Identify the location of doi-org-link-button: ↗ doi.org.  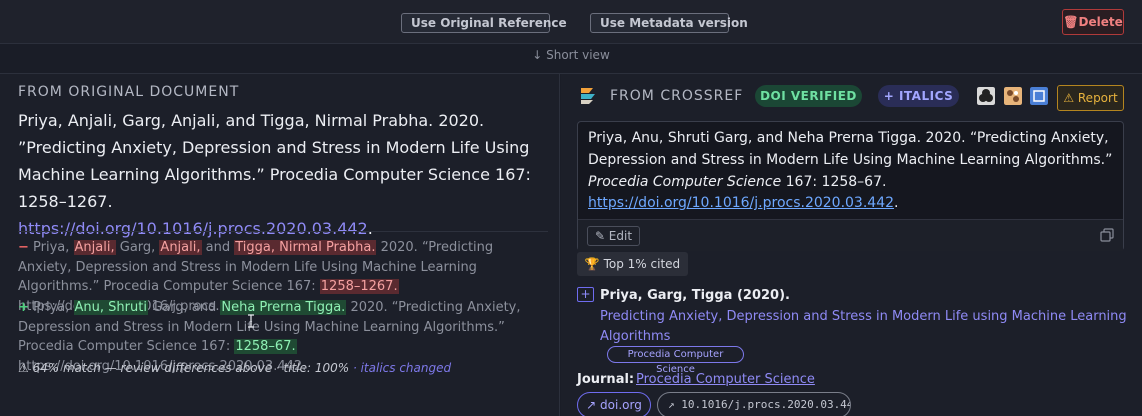
(614, 404).